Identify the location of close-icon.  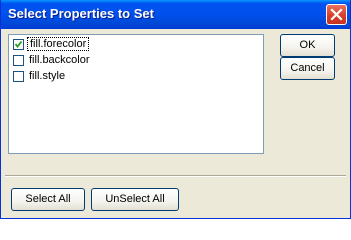
(336, 14).